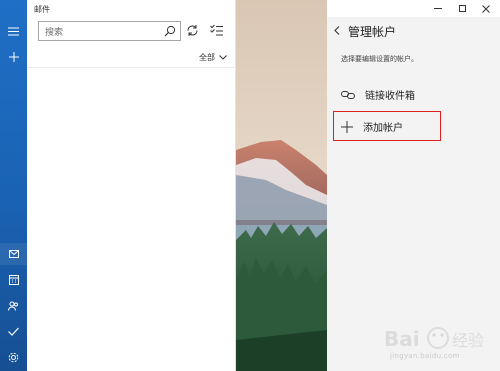 This screenshot has height=371, width=500. Describe the element at coordinates (170, 31) in the screenshot. I see `search-icon` at that location.